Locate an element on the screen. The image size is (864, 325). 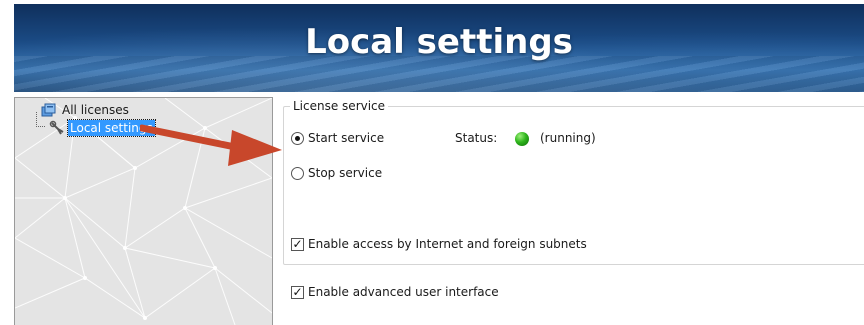
advanced-ui-checkbox: ✓ Enable advanced user interface is located at coordinates (395, 292).